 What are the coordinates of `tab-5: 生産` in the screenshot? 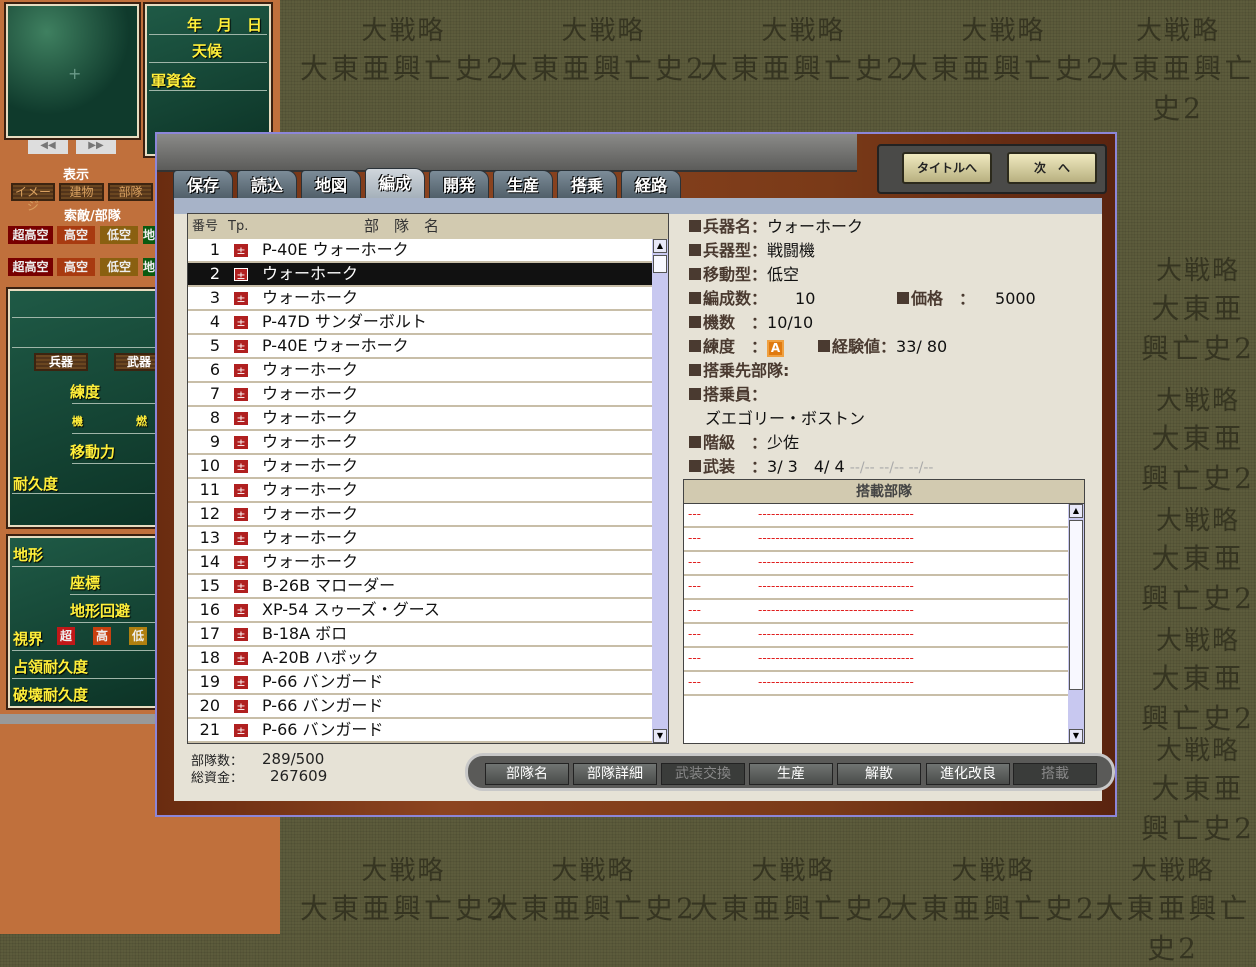 It's located at (523, 185).